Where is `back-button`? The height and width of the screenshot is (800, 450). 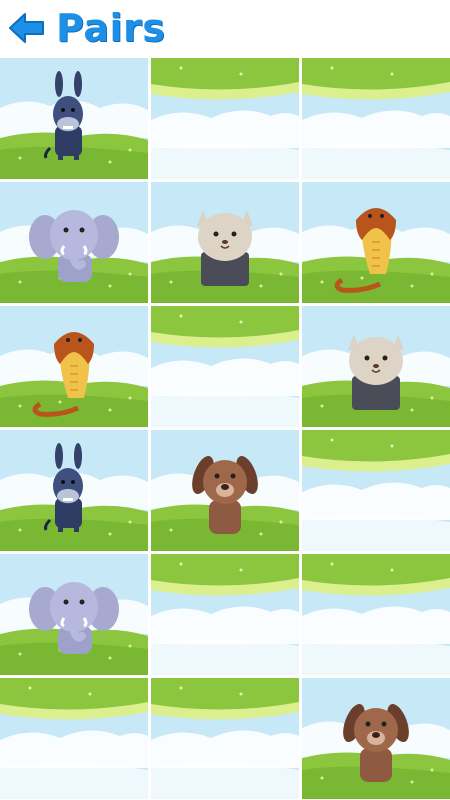 back-button is located at coordinates (27, 28).